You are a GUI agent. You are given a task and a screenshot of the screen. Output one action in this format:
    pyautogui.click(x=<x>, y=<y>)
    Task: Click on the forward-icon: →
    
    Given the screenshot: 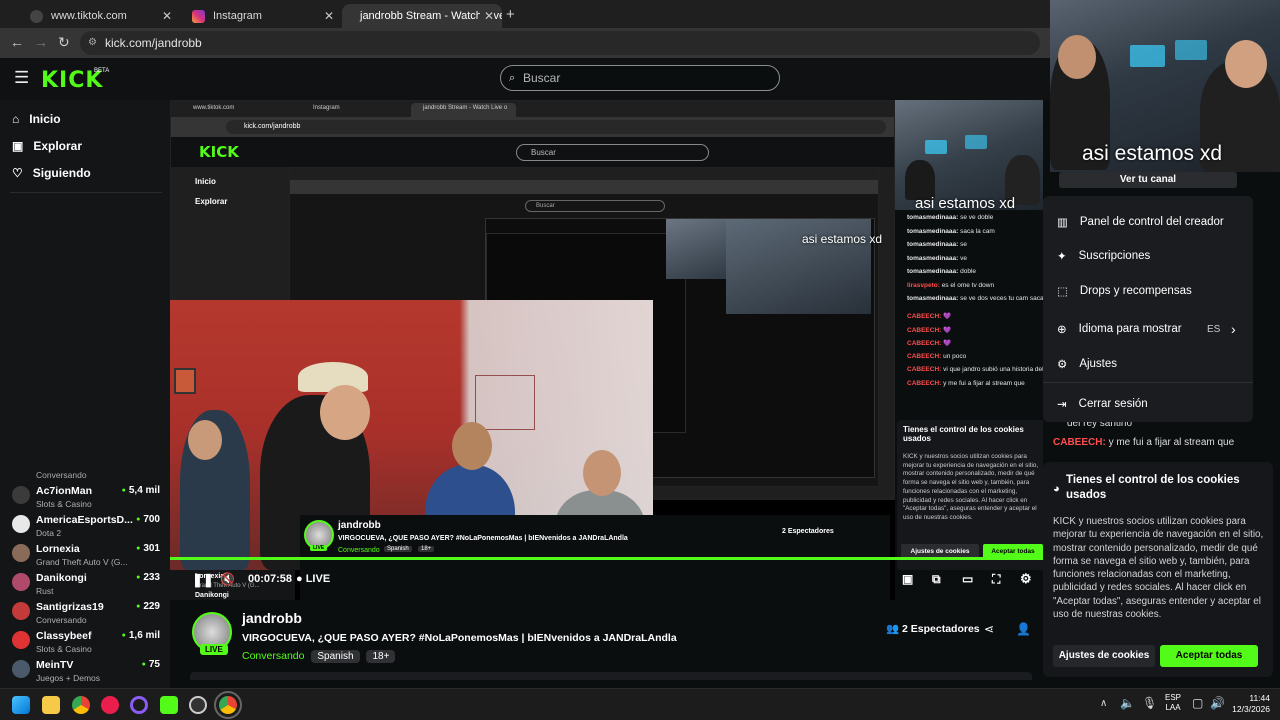 What is the action you would take?
    pyautogui.click(x=41, y=42)
    